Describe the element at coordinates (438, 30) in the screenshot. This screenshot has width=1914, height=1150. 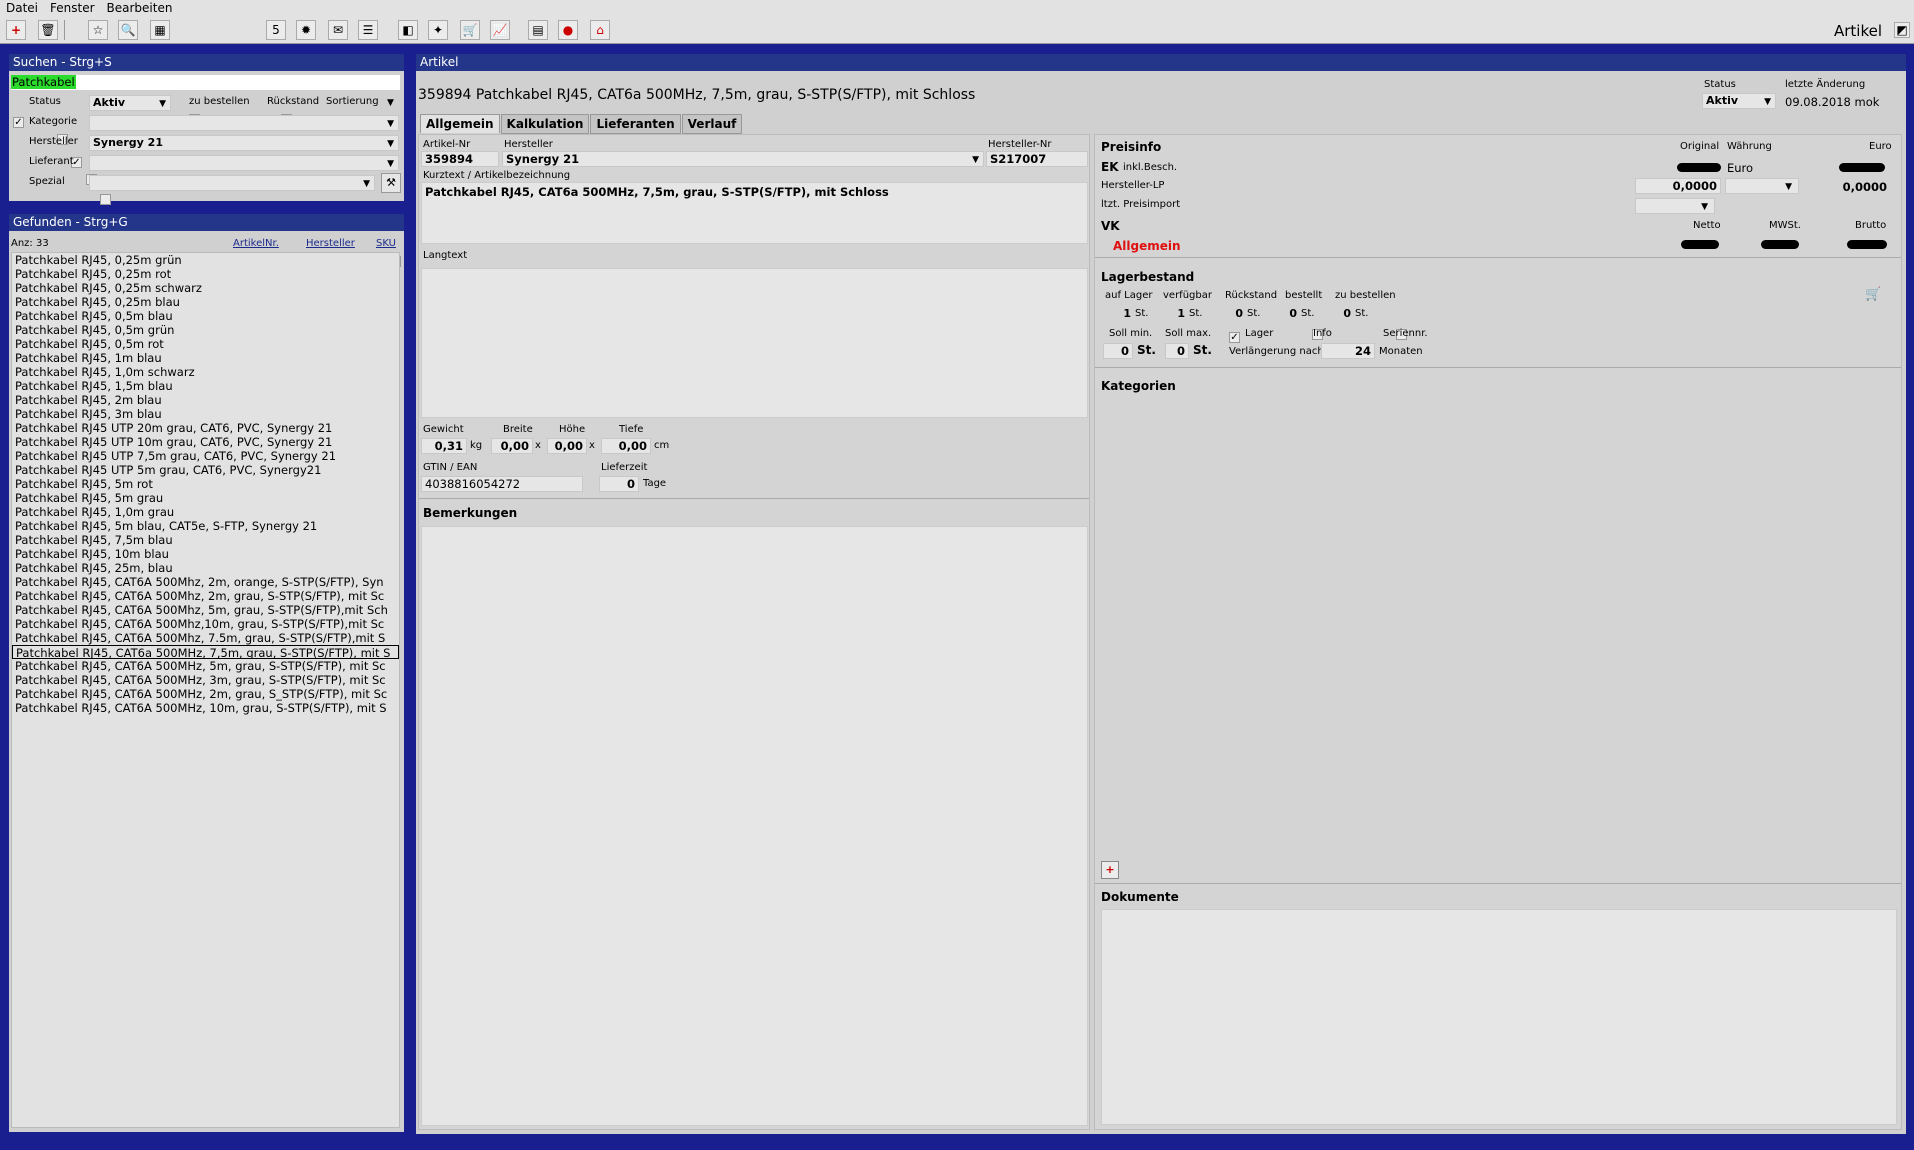
I see `wand-icon: ✦` at that location.